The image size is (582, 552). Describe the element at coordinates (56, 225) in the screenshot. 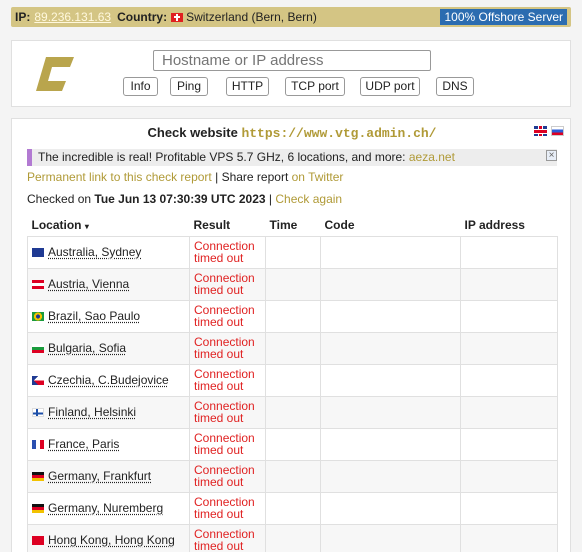

I see `location-header-label: Location` at that location.